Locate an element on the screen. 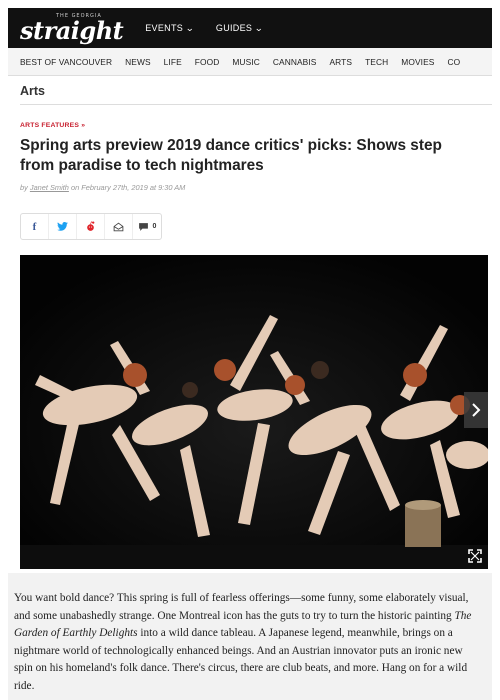 The image size is (500, 700). share-twitter-button is located at coordinates (63, 226).